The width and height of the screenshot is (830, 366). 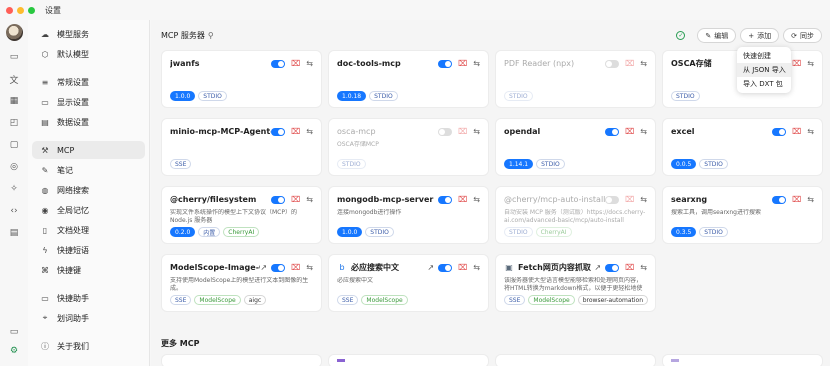 What do you see at coordinates (742, 215) in the screenshot?
I see `mcp-server-card: searxng ⌧ ⇆ 搜索工具，调用searxng进行搜索 0.3.5 STDIO` at bounding box center [742, 215].